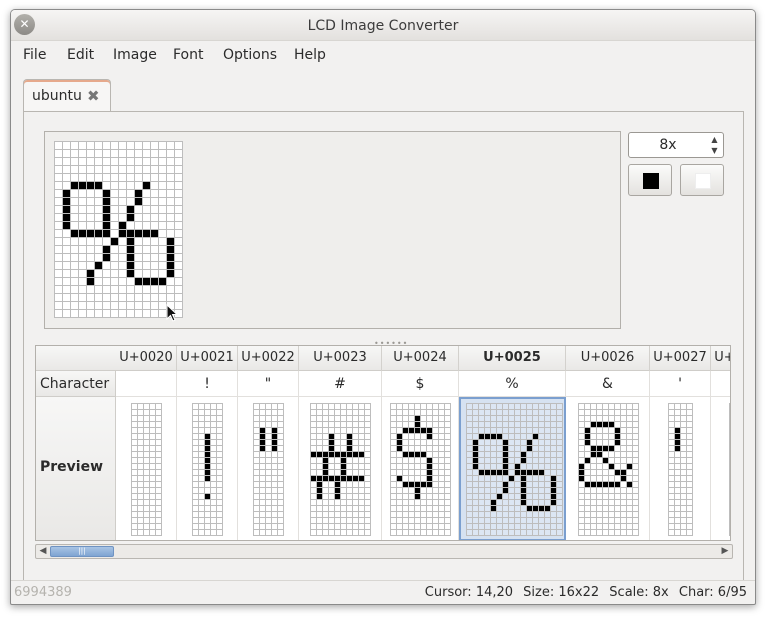  I want to click on column-header: U+0024, so click(420, 358).